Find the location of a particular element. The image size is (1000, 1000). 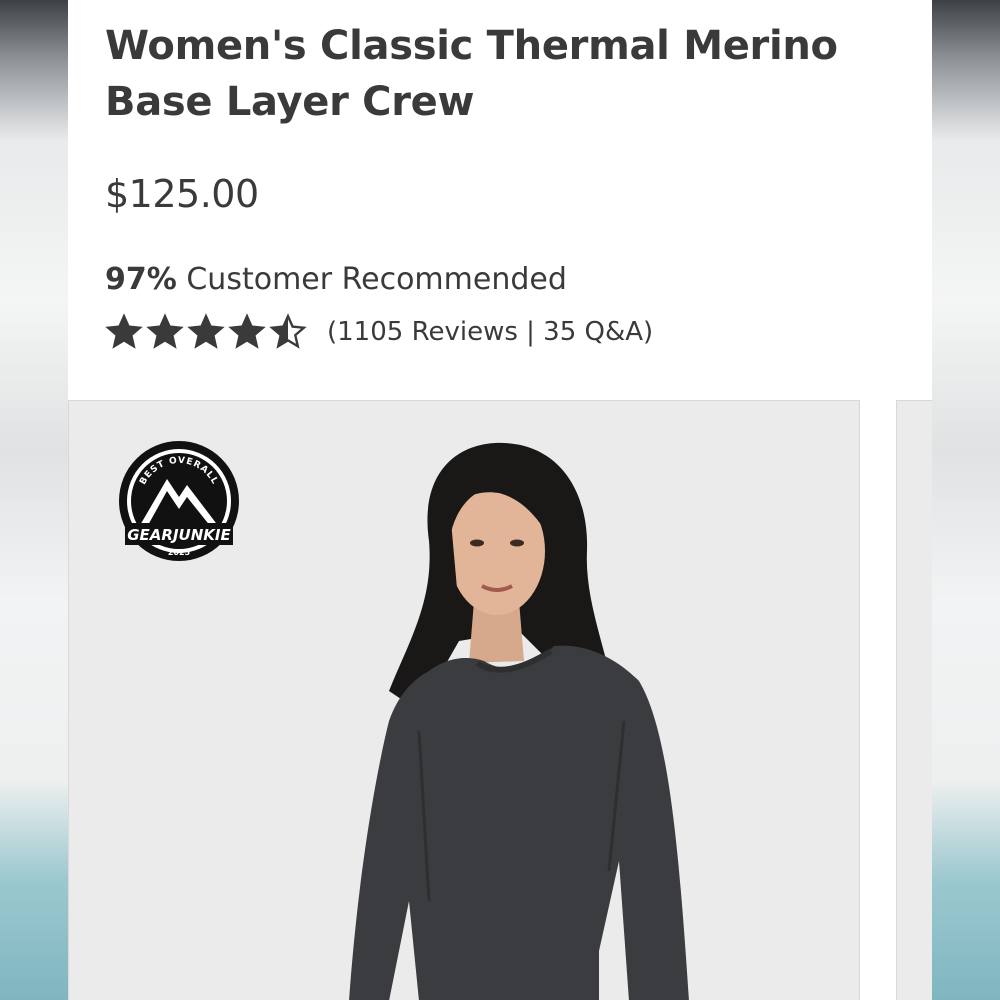

customer-recommended: 97% Customer Recommended is located at coordinates (336, 279).